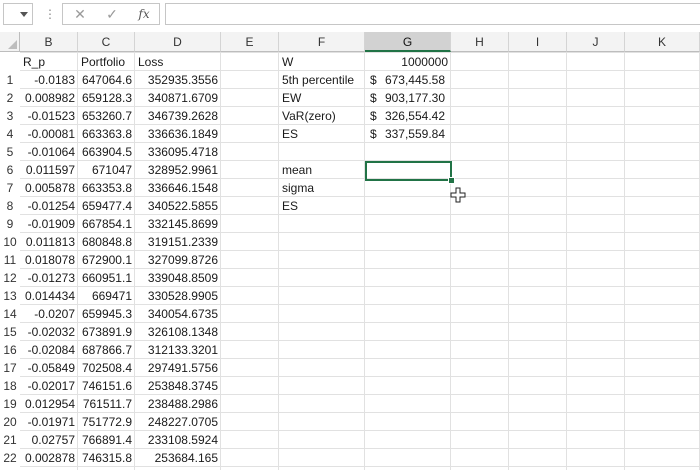  What do you see at coordinates (49, 440) in the screenshot?
I see `cell-r-p: 0.02757` at bounding box center [49, 440].